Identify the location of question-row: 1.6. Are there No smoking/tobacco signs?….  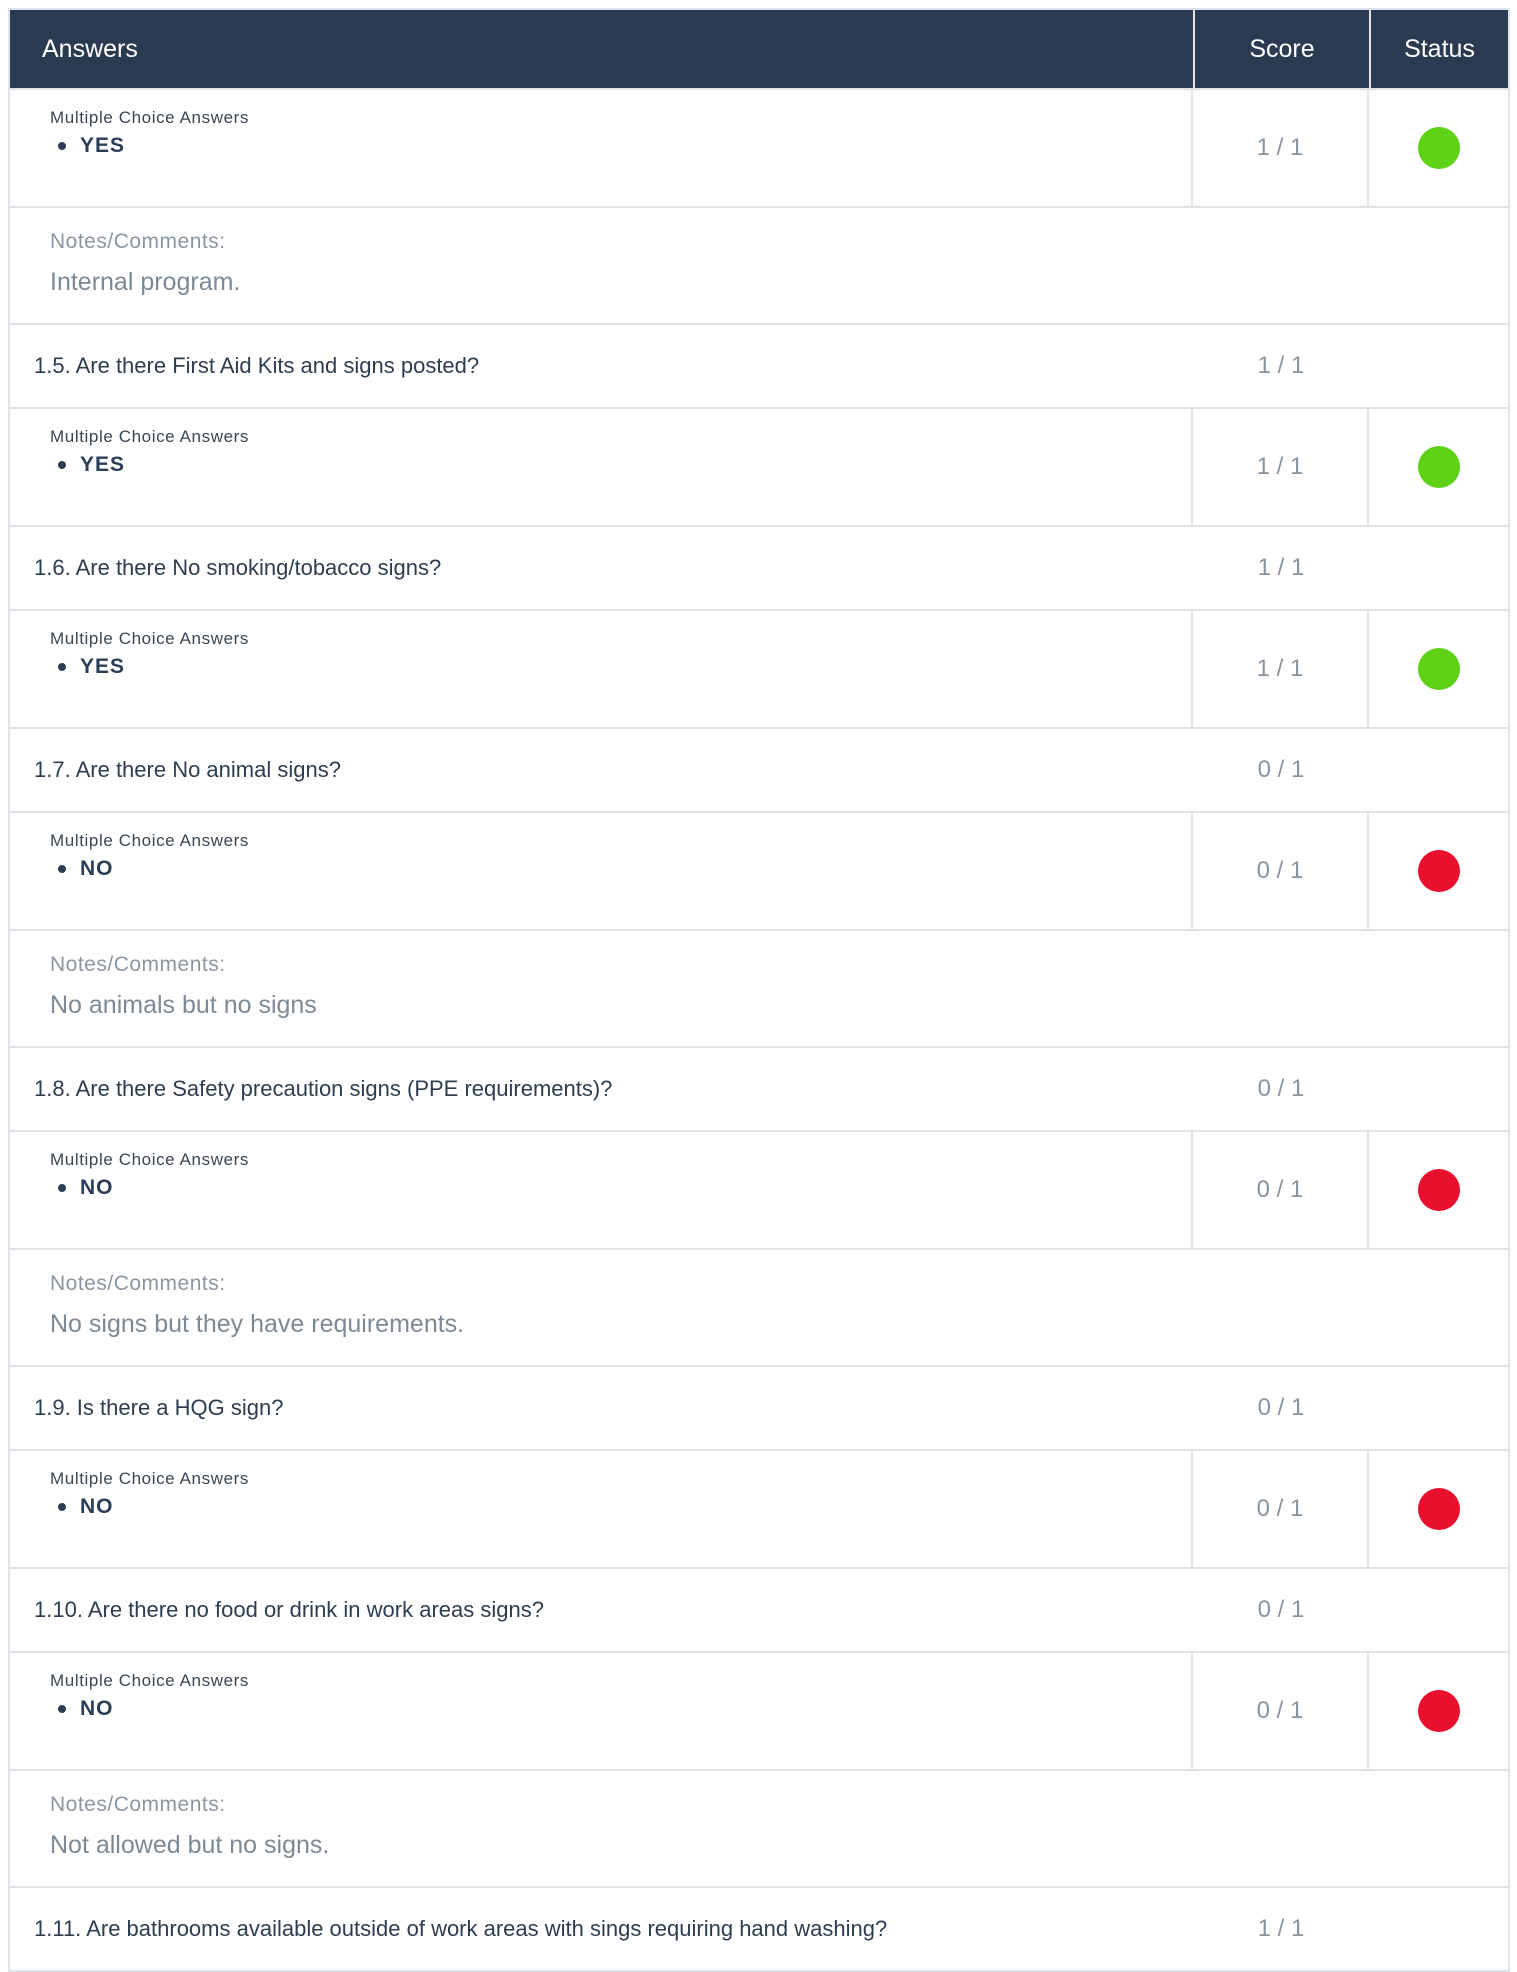
(759, 567).